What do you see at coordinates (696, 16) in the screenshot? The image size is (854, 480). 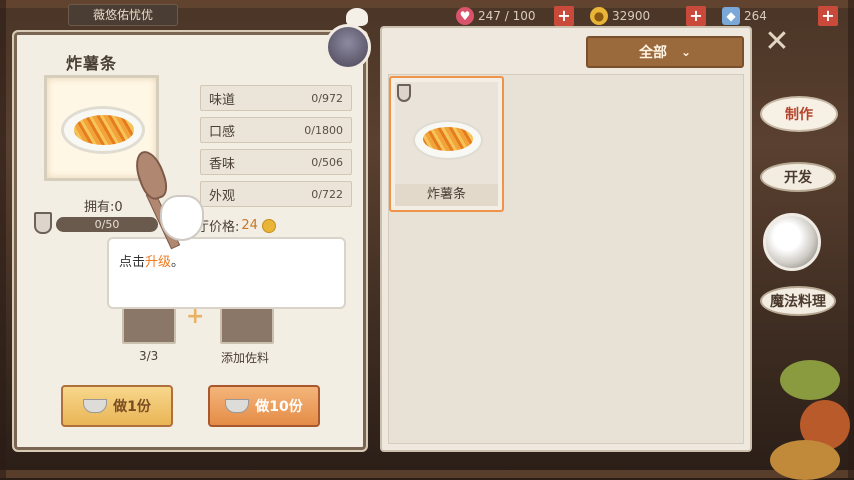 I see `add-gold-button: +` at bounding box center [696, 16].